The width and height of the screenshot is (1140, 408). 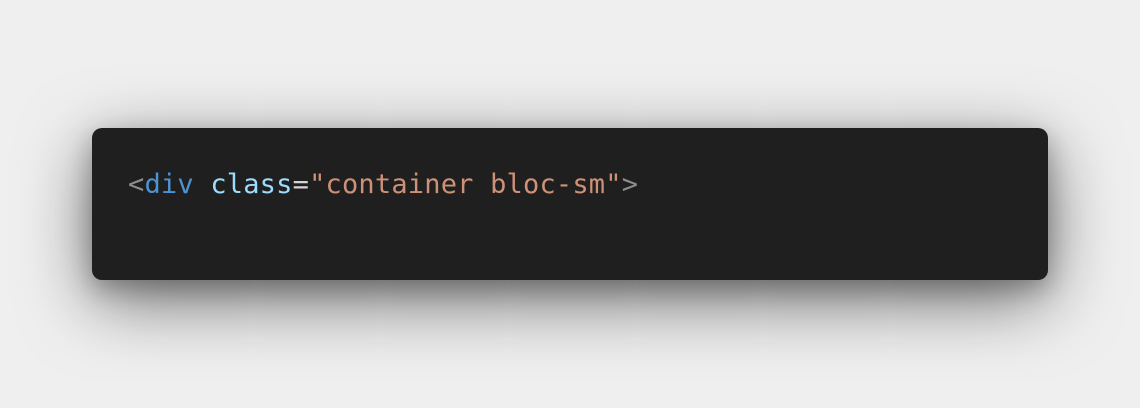 I want to click on equals-sign: =, so click(x=301, y=184).